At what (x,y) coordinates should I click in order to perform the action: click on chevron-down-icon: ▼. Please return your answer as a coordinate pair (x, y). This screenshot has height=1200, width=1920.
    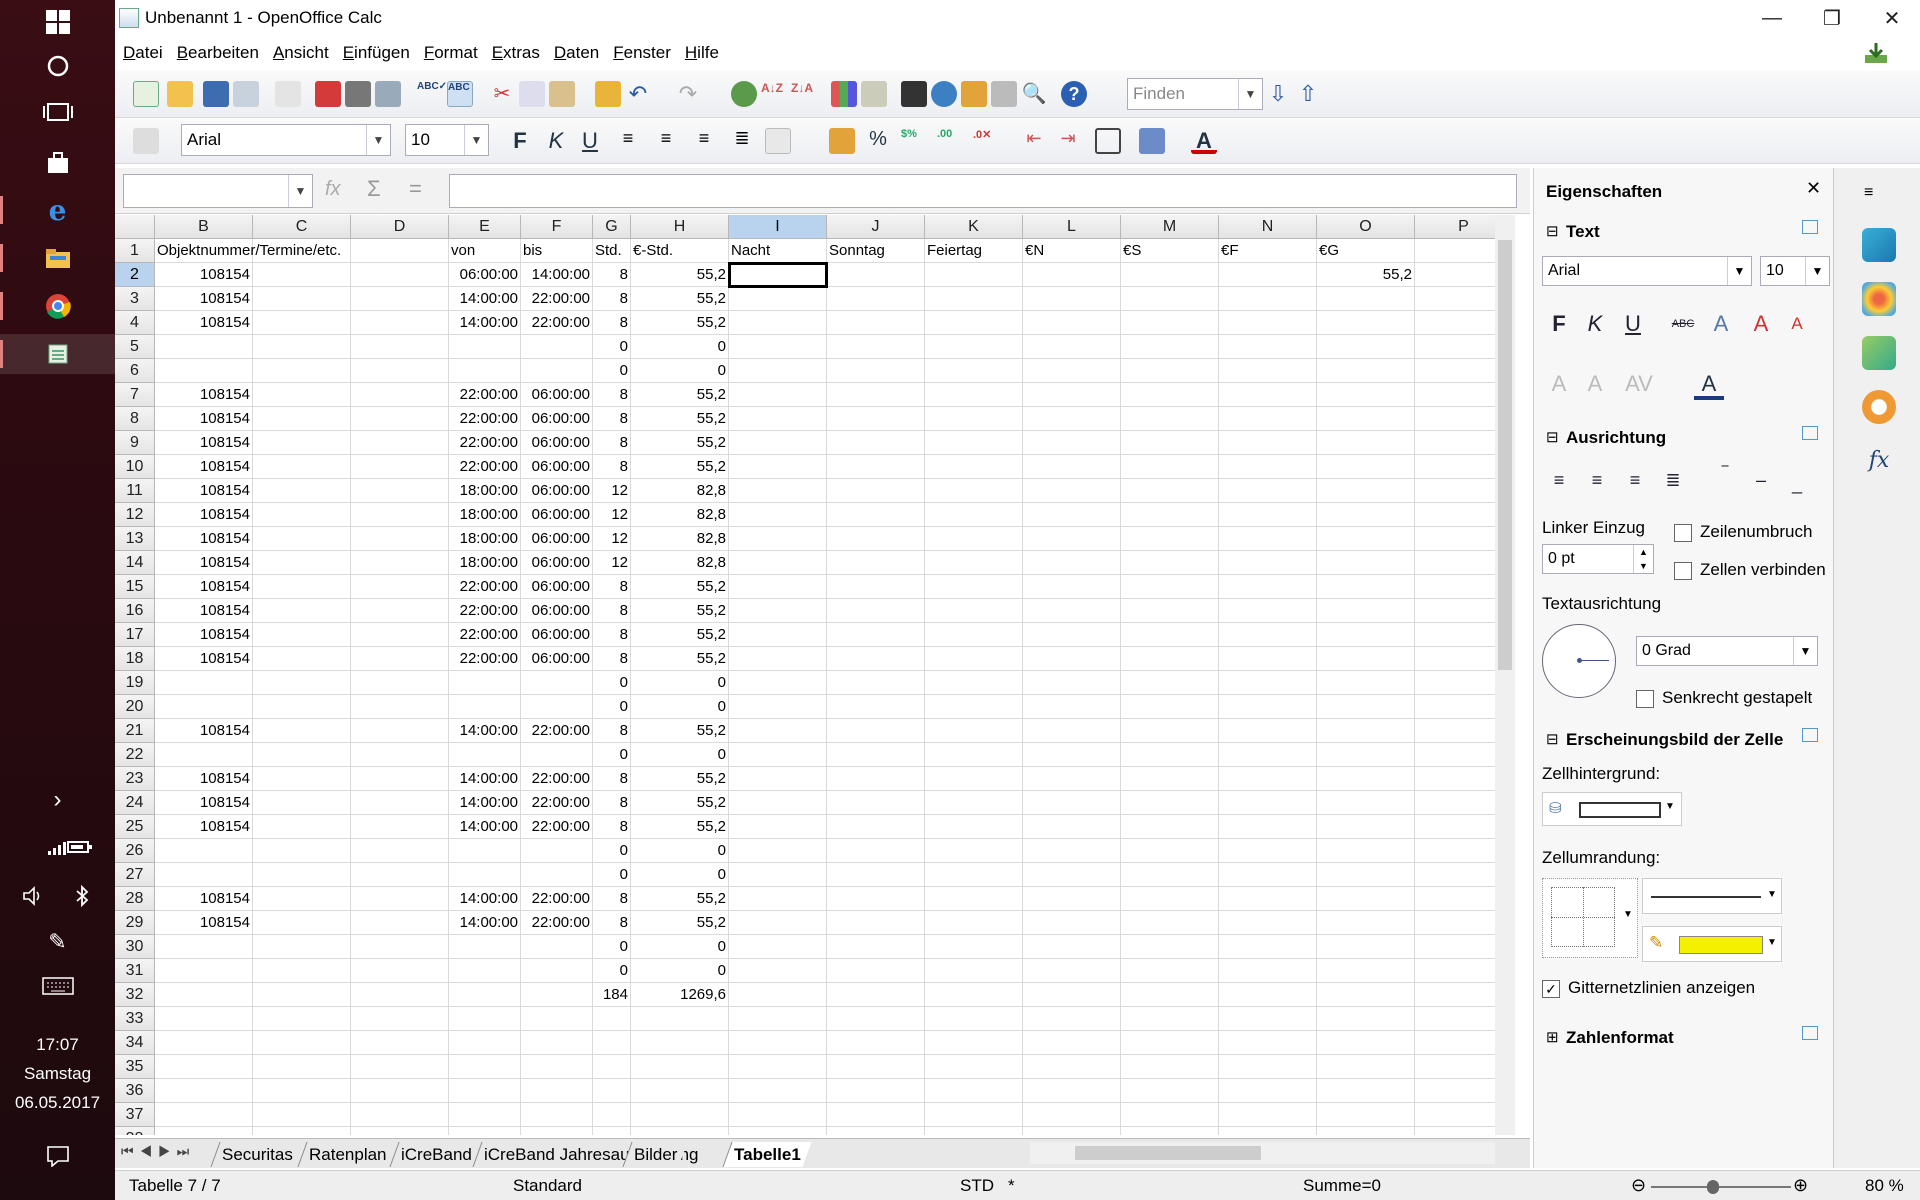
    Looking at the image, I should click on (1772, 942).